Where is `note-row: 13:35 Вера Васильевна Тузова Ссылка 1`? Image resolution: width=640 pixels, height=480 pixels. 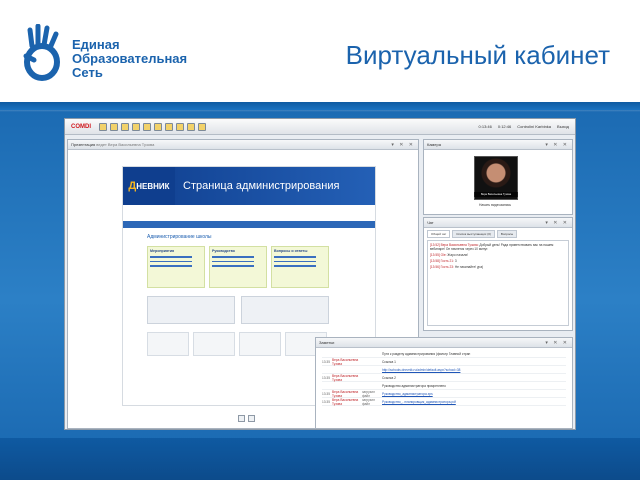 note-row: 13:35 Вера Васильевна Тузова Ссылка 1 is located at coordinates (444, 362).